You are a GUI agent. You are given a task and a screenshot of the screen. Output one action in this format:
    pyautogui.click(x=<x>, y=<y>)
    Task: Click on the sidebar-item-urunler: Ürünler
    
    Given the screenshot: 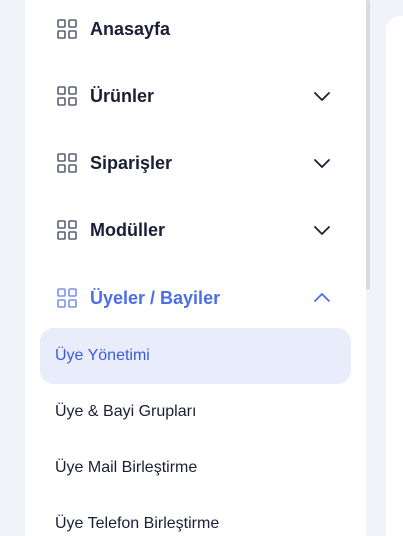 What is the action you would take?
    pyautogui.click(x=196, y=96)
    